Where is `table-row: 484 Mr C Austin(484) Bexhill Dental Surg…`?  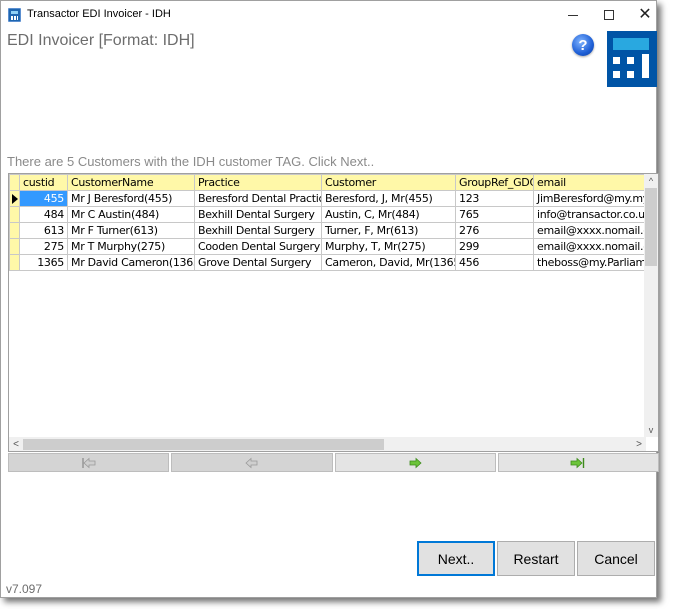
table-row: 484 Mr C Austin(484) Bexhill Dental Surg… is located at coordinates (333, 214).